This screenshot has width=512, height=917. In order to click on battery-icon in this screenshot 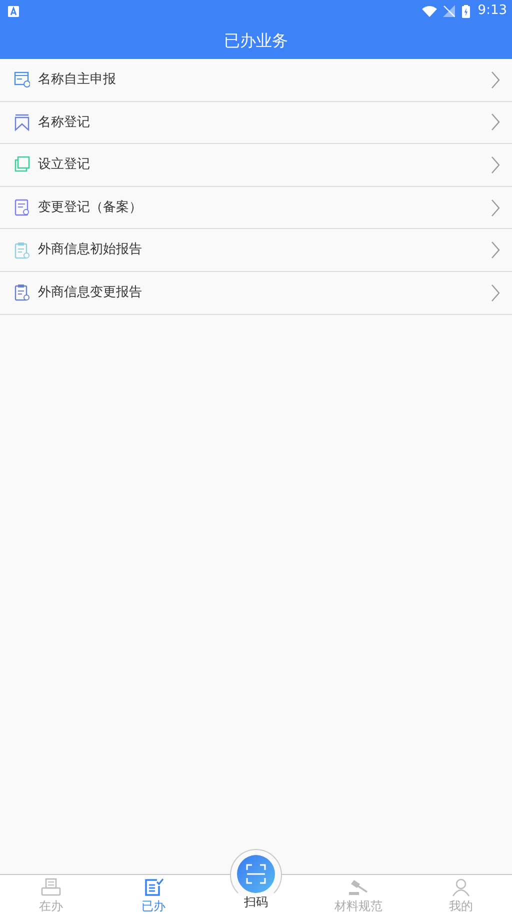, I will do `click(466, 11)`.